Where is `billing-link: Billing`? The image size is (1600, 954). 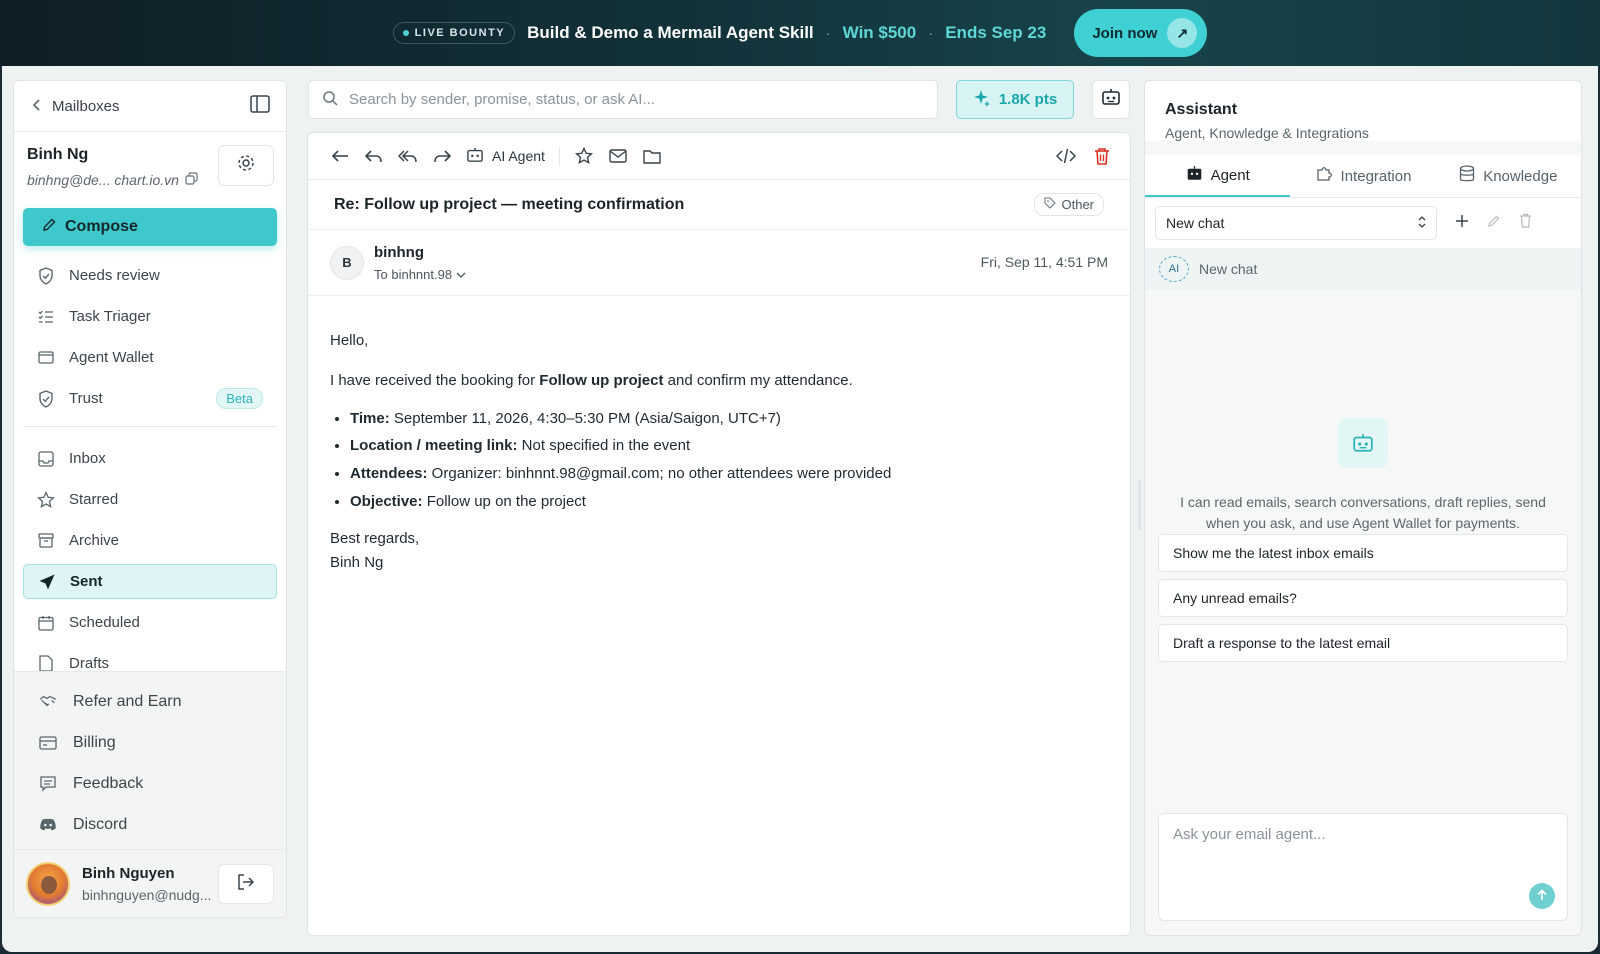
billing-link: Billing is located at coordinates (150, 742).